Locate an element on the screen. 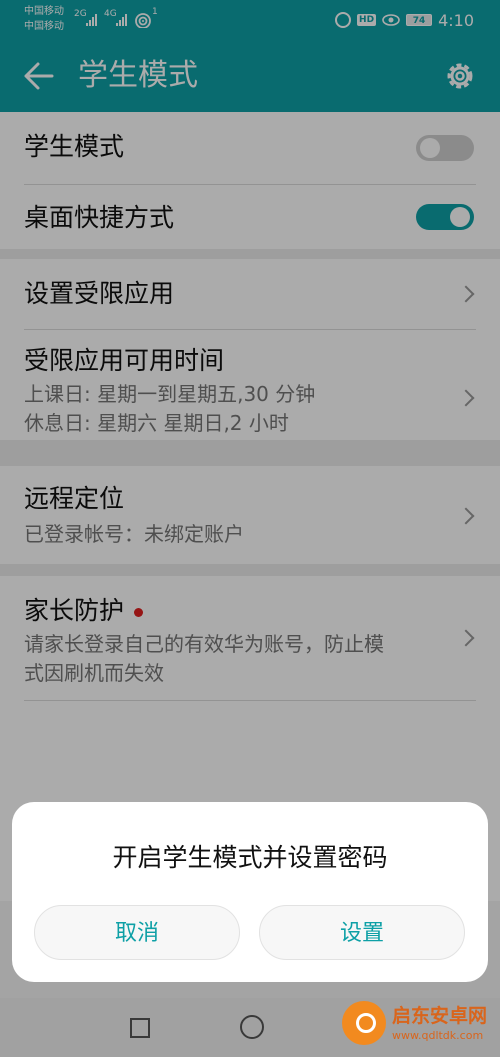  set-button: 设置 is located at coordinates (362, 932).